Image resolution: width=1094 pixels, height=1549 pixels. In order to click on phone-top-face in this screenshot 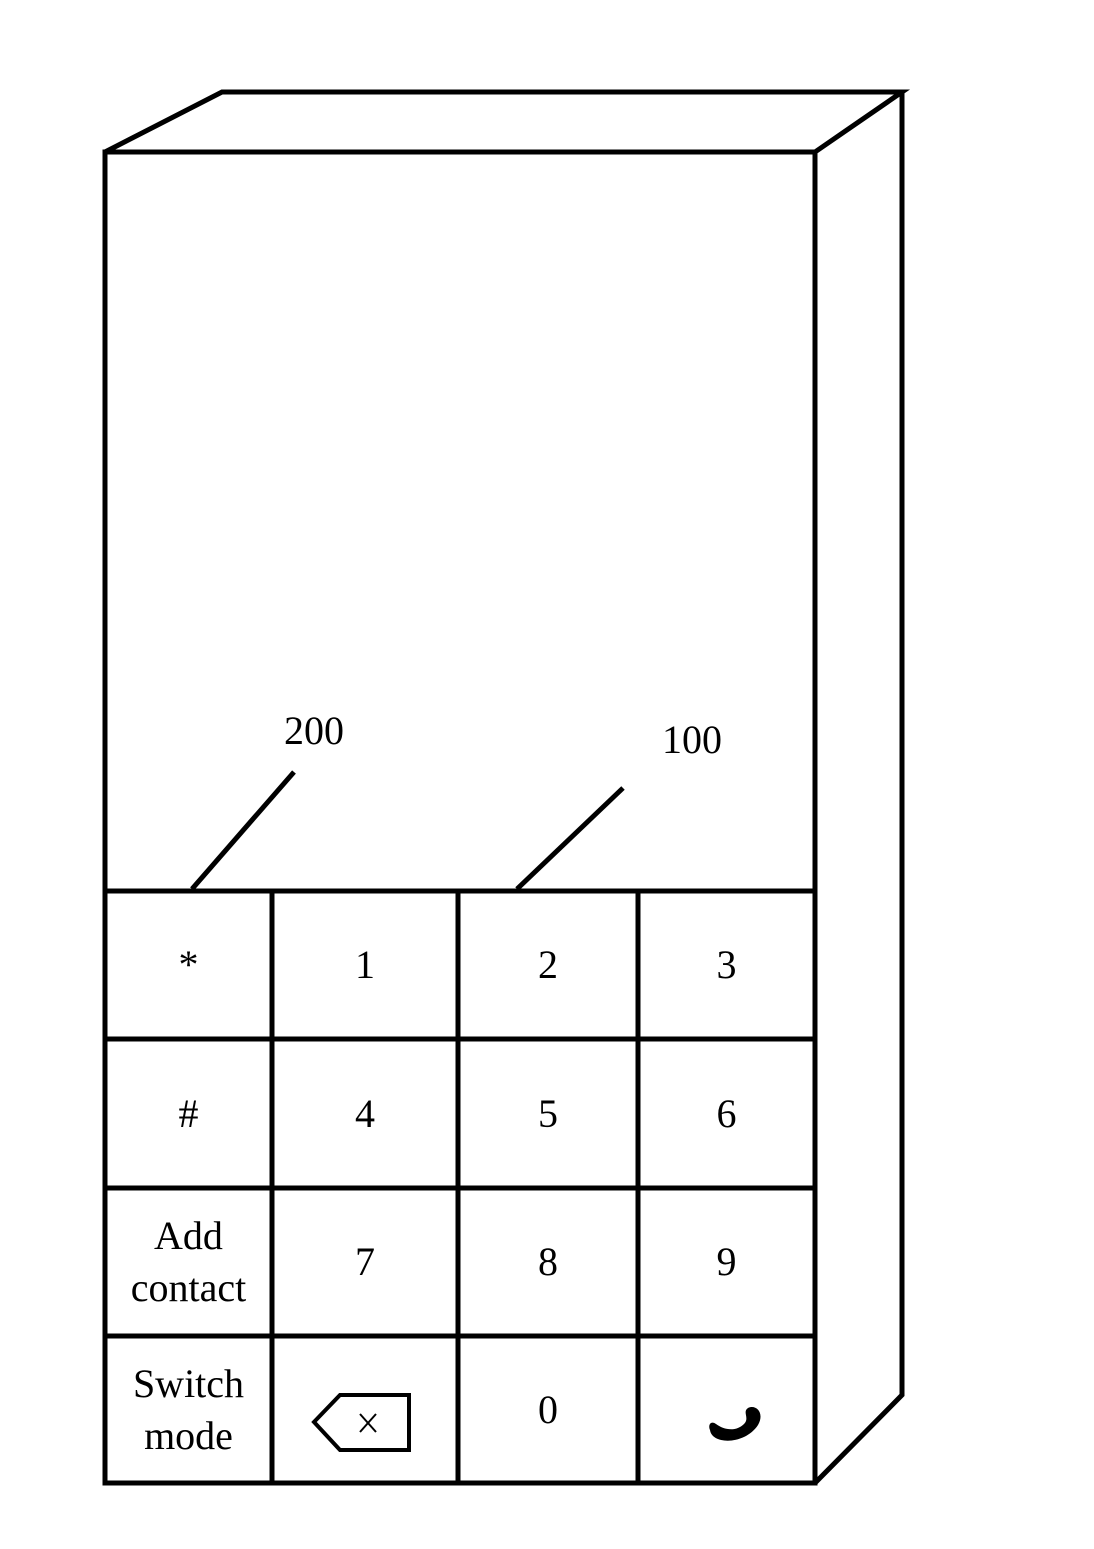, I will do `click(507, 122)`.